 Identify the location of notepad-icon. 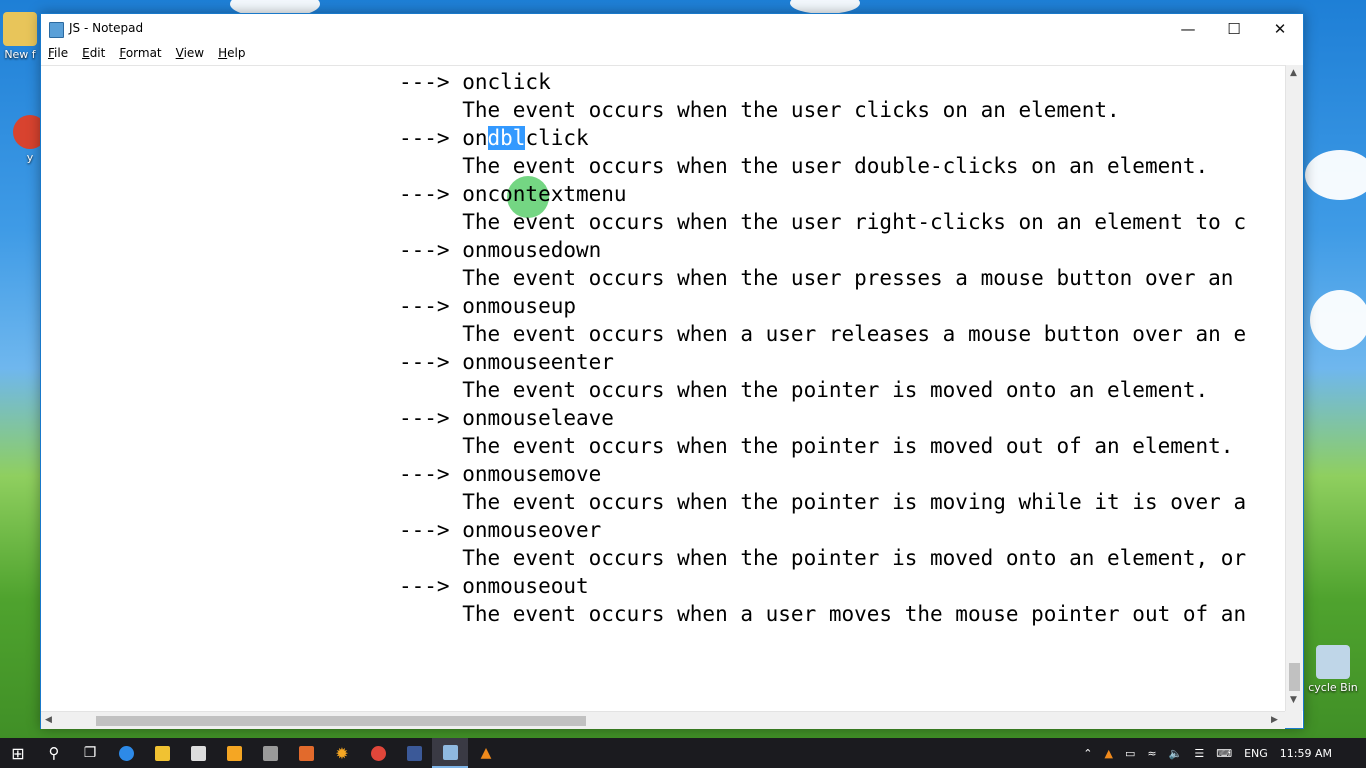
(450, 752).